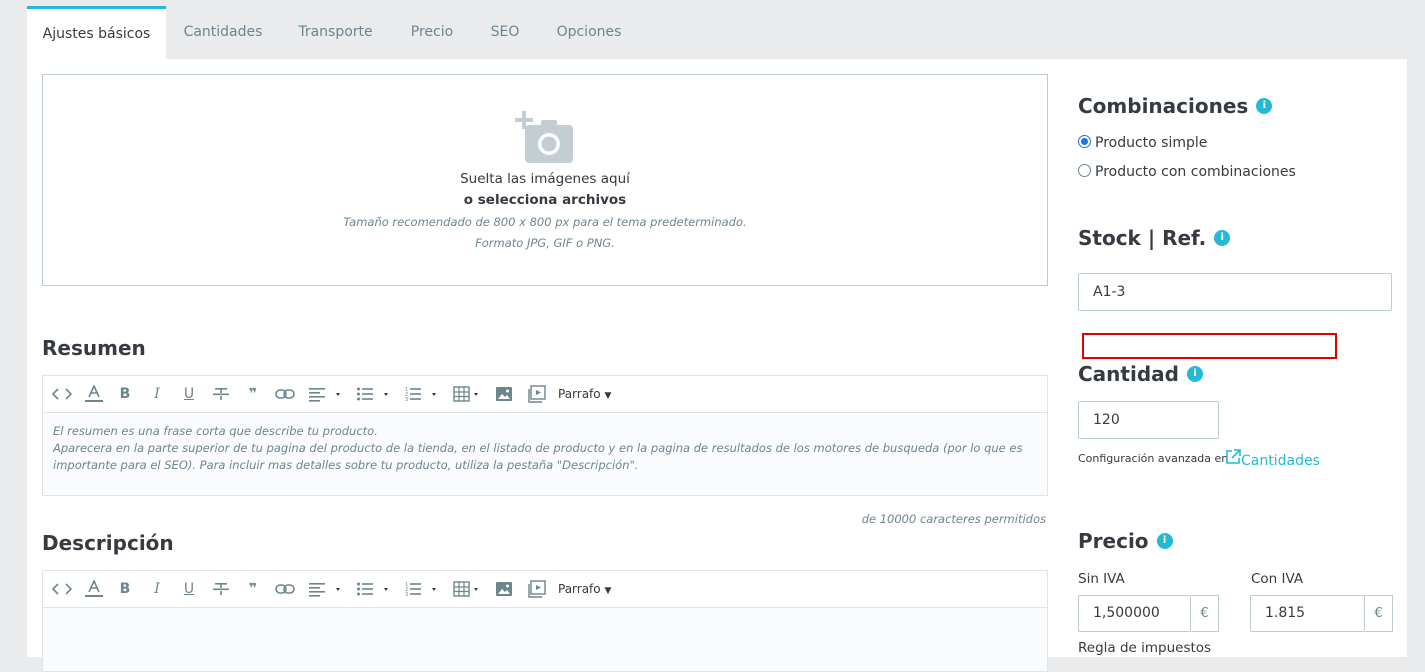 The height and width of the screenshot is (672, 1425). What do you see at coordinates (1134, 613) in the screenshot?
I see `price-excl-input: 1,500000` at bounding box center [1134, 613].